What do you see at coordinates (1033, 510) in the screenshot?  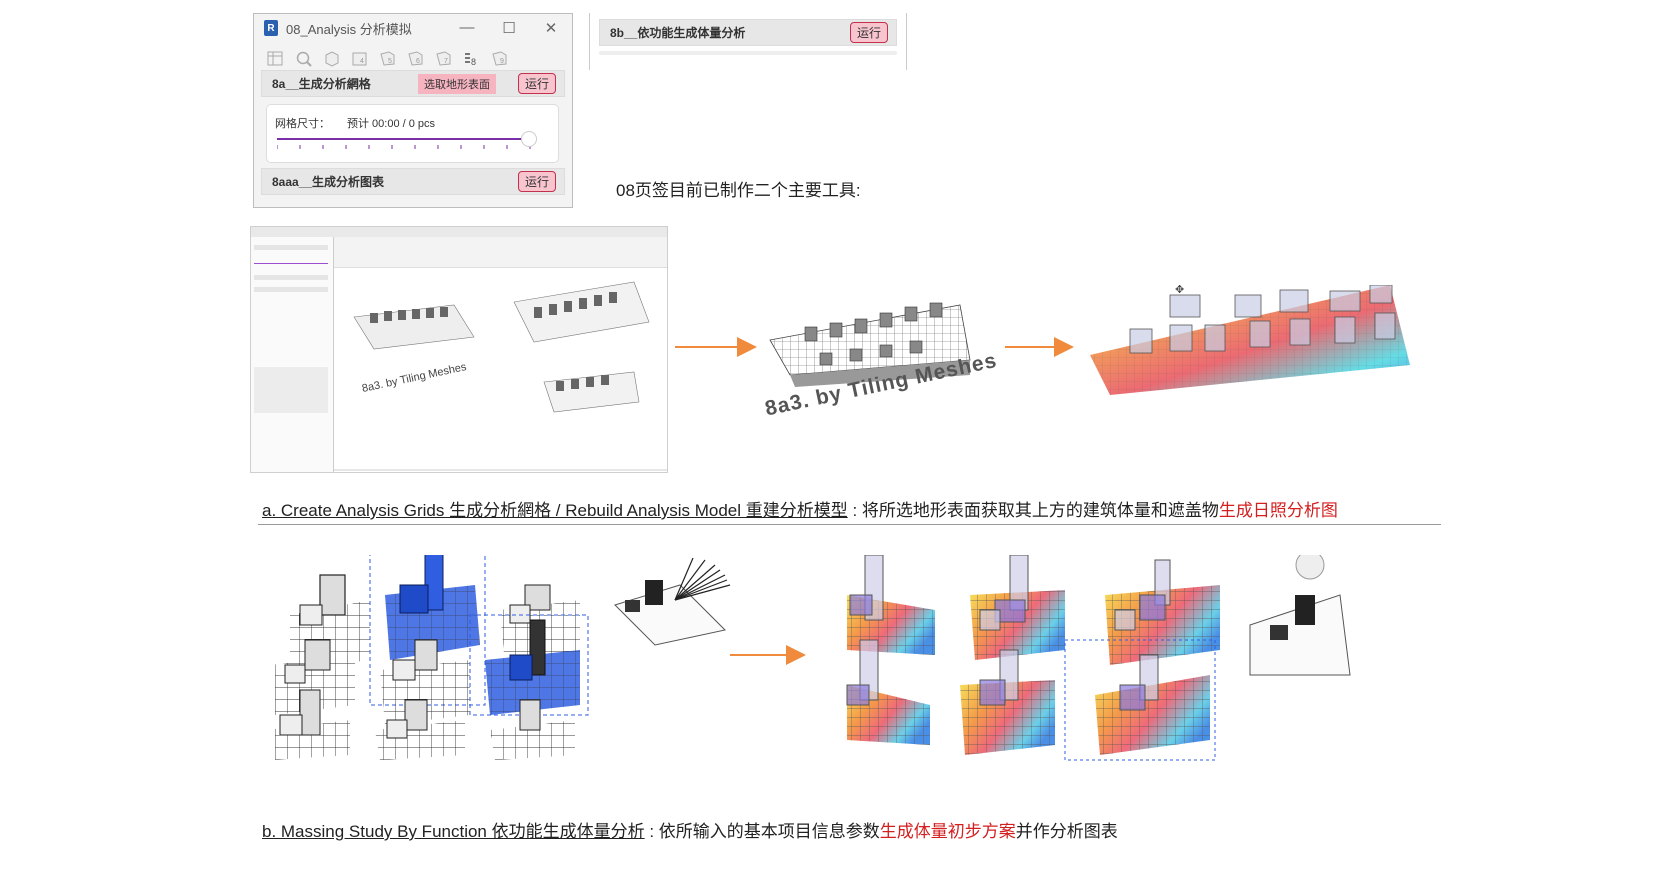 I see `caption-a-text: : 将所选地形表面获取其上方的建筑体量和遮盖物` at bounding box center [1033, 510].